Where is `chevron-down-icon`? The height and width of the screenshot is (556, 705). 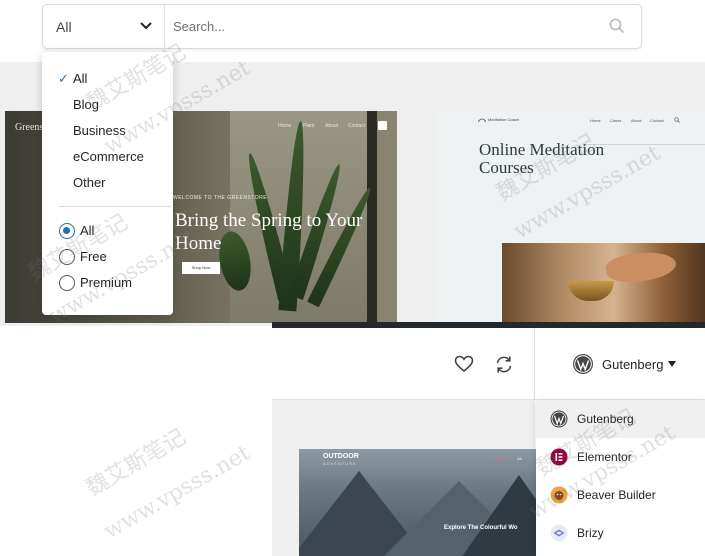 chevron-down-icon is located at coordinates (146, 26).